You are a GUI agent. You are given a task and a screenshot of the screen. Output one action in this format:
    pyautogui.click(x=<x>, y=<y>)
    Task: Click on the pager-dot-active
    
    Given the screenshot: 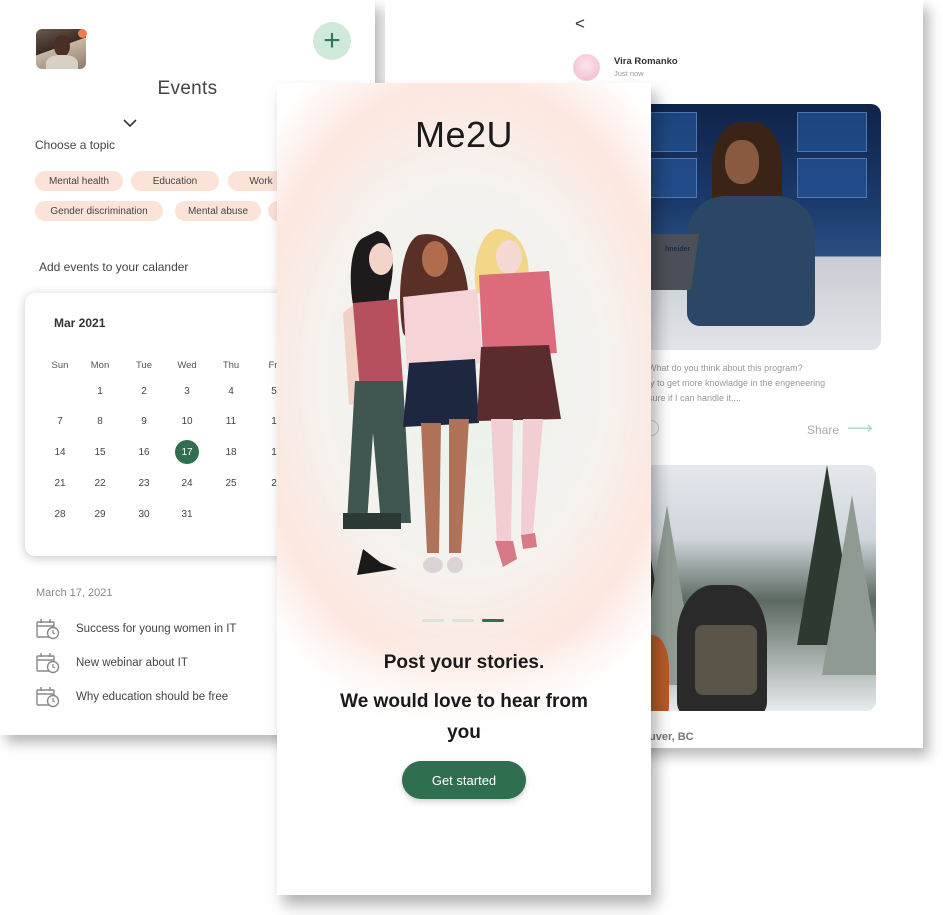 What is the action you would take?
    pyautogui.click(x=493, y=620)
    